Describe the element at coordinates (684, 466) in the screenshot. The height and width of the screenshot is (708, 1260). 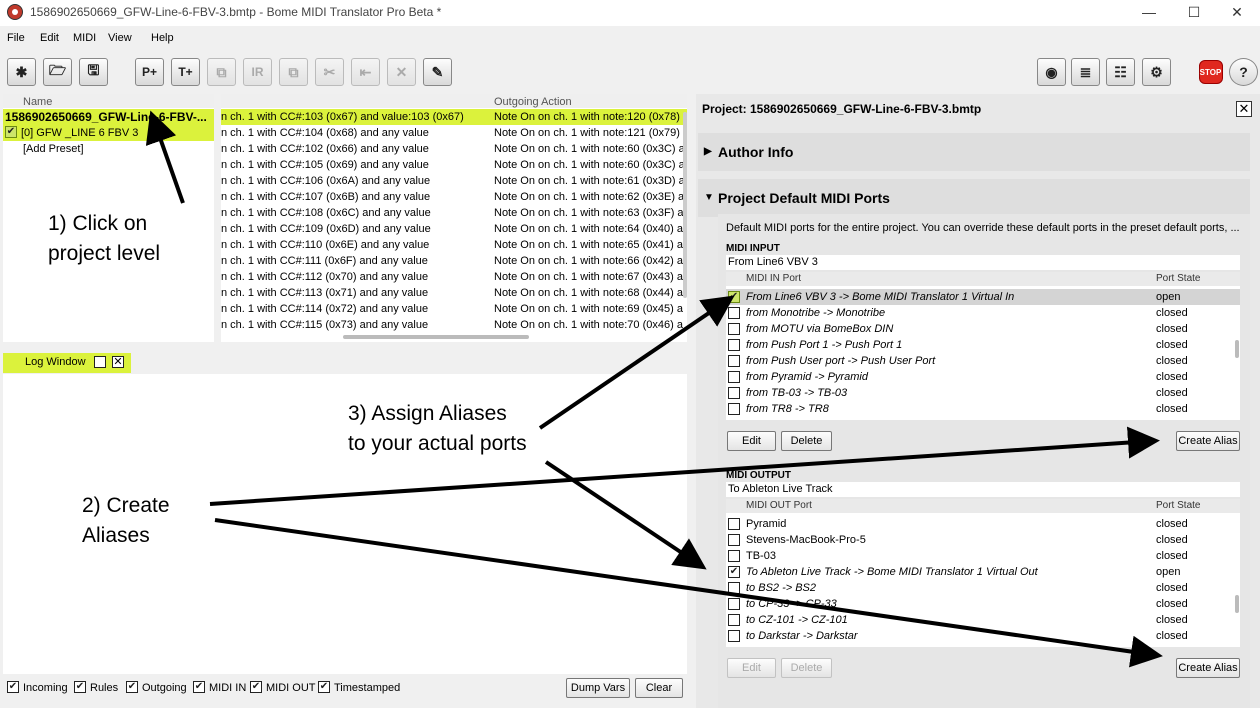
I see `arrow-to-in-create-alias` at that location.